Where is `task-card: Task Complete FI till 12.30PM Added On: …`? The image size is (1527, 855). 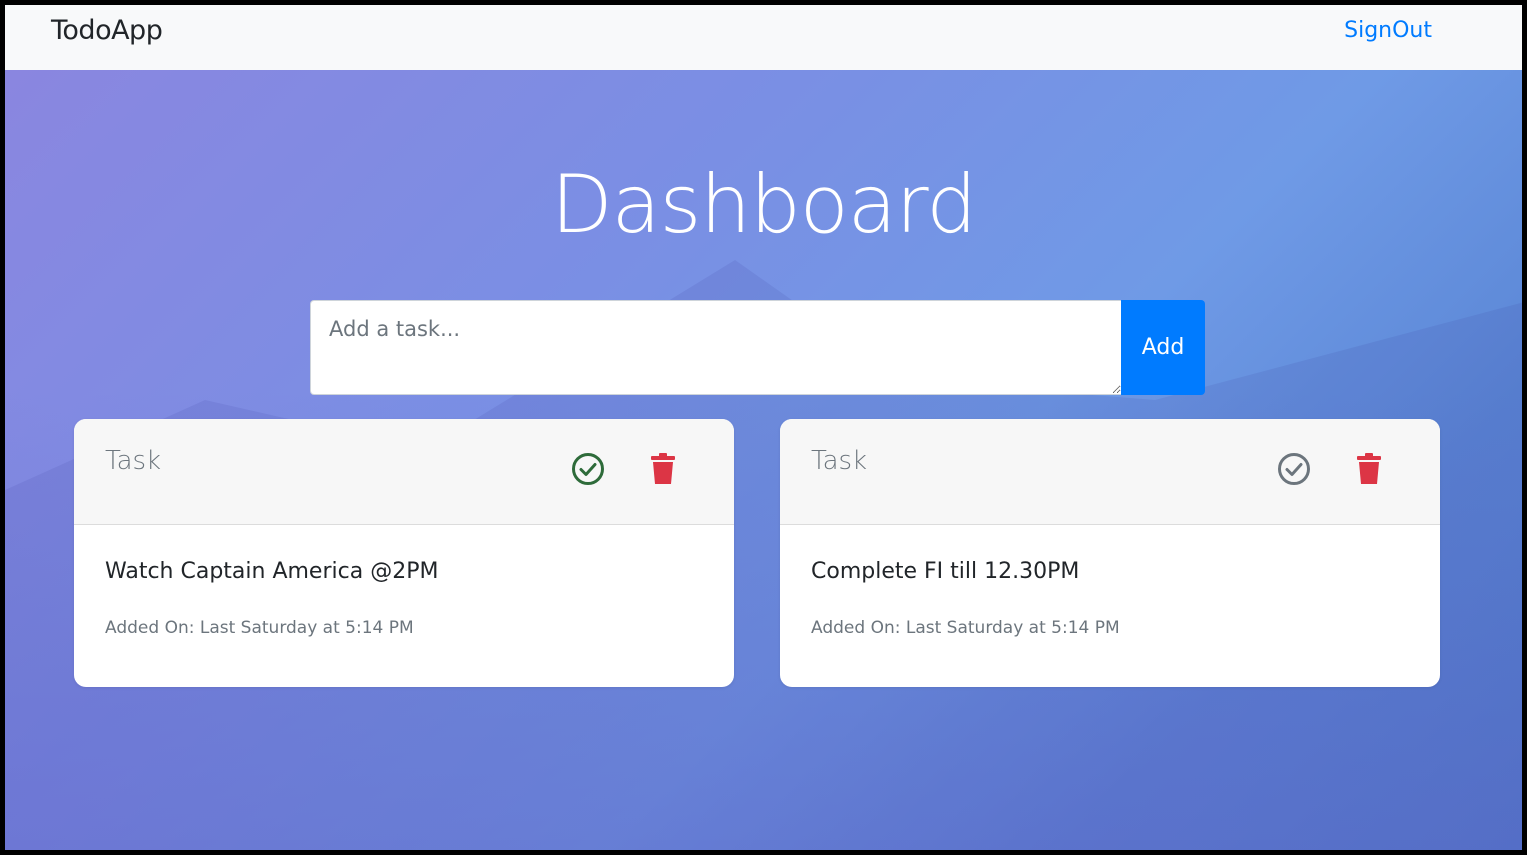 task-card: Task Complete FI till 12.30PM Added On: … is located at coordinates (1110, 553).